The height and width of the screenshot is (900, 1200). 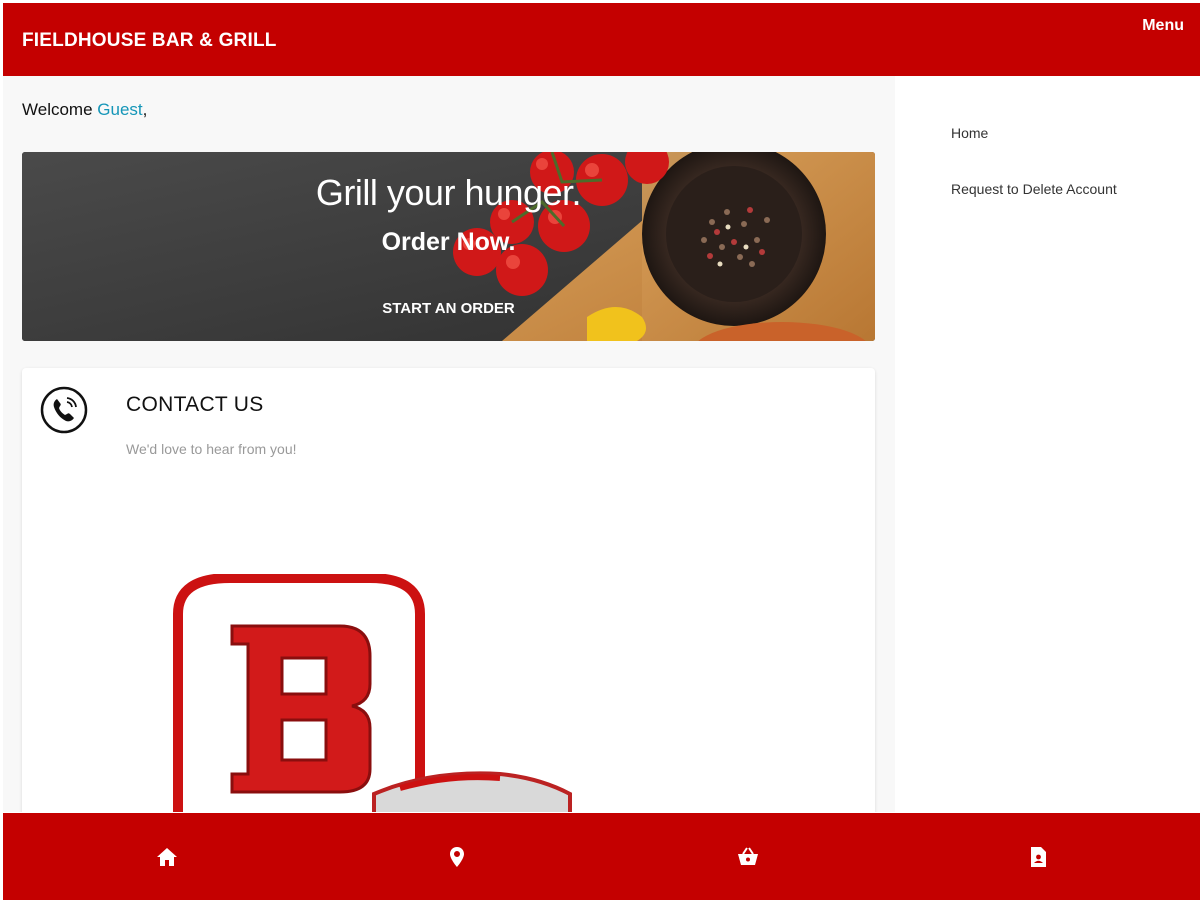 I want to click on side-menu-item-delete-account: Request to Delete Account, so click(x=1034, y=189).